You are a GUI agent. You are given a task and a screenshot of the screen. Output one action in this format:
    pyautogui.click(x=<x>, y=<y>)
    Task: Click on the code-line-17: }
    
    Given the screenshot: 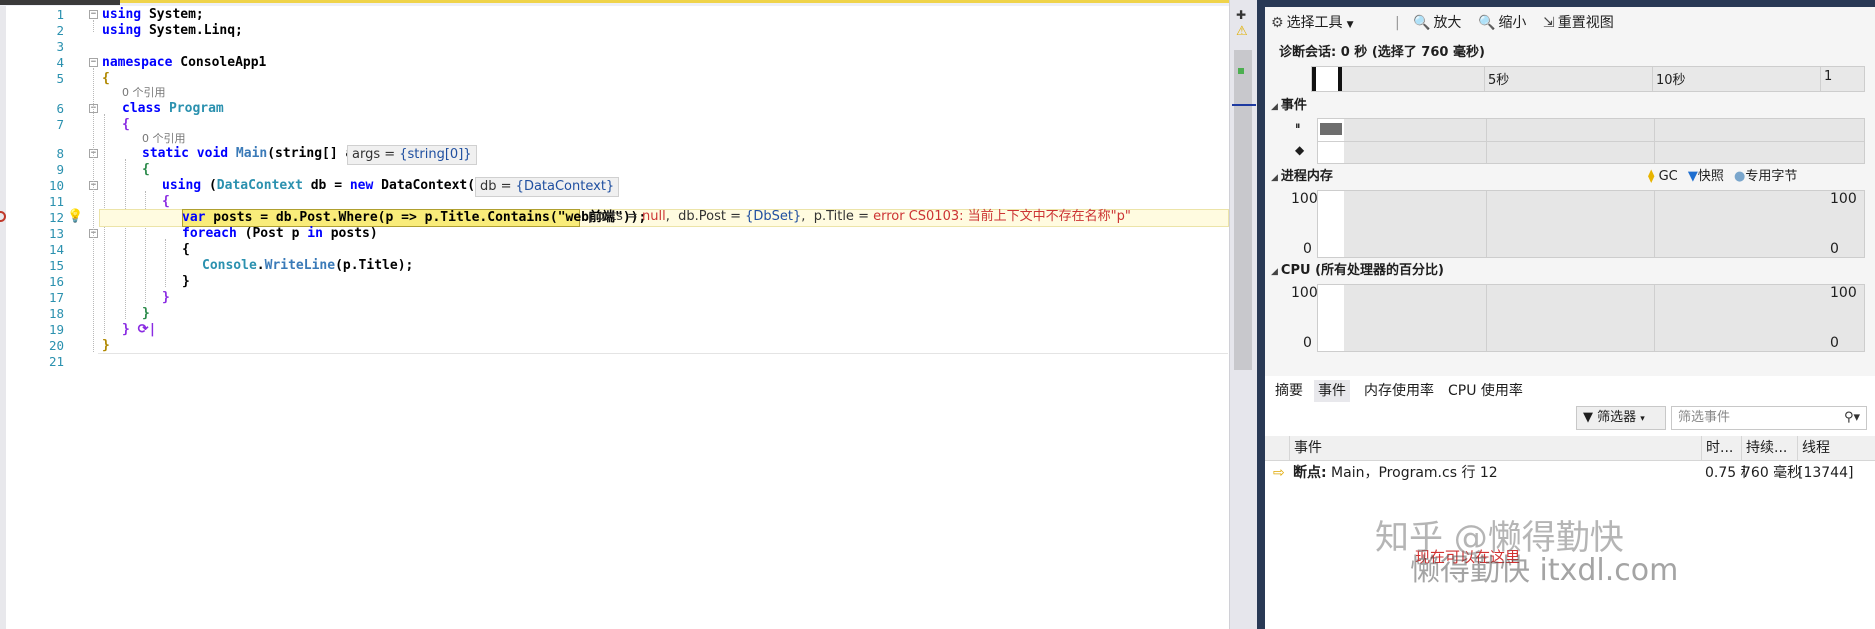 What is the action you would take?
    pyautogui.click(x=166, y=297)
    